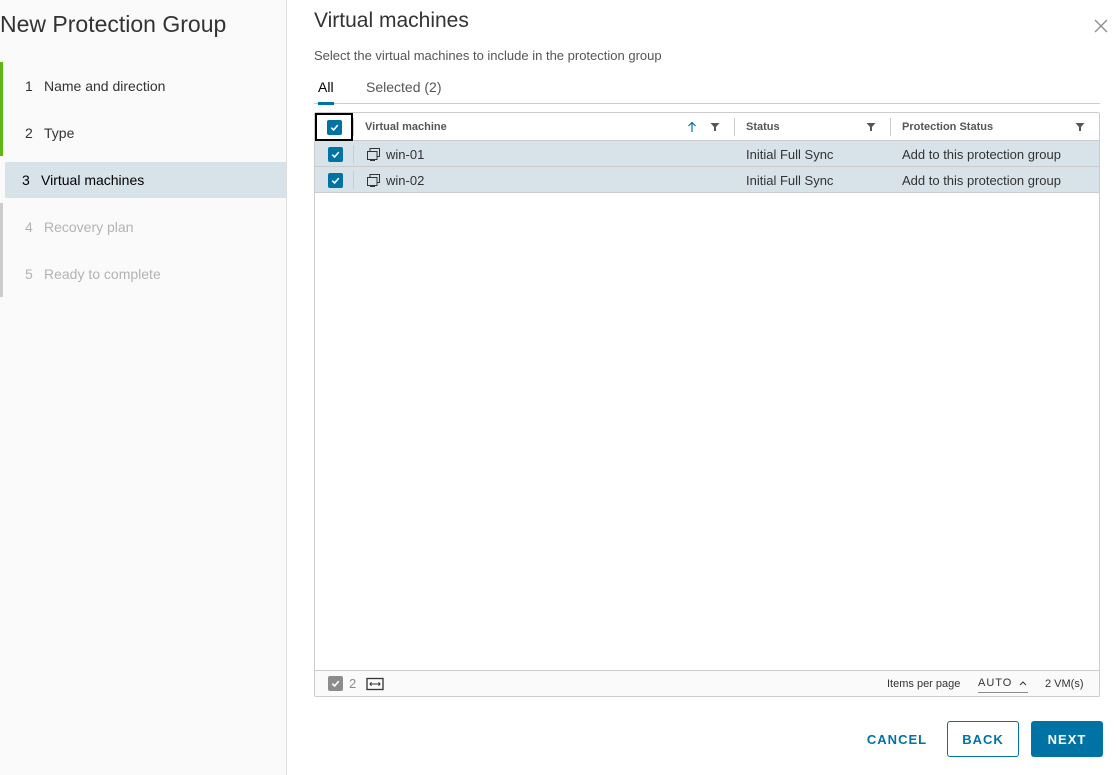 This screenshot has height=775, width=1117. What do you see at coordinates (102, 273) in the screenshot?
I see `step-label: Ready to complete` at bounding box center [102, 273].